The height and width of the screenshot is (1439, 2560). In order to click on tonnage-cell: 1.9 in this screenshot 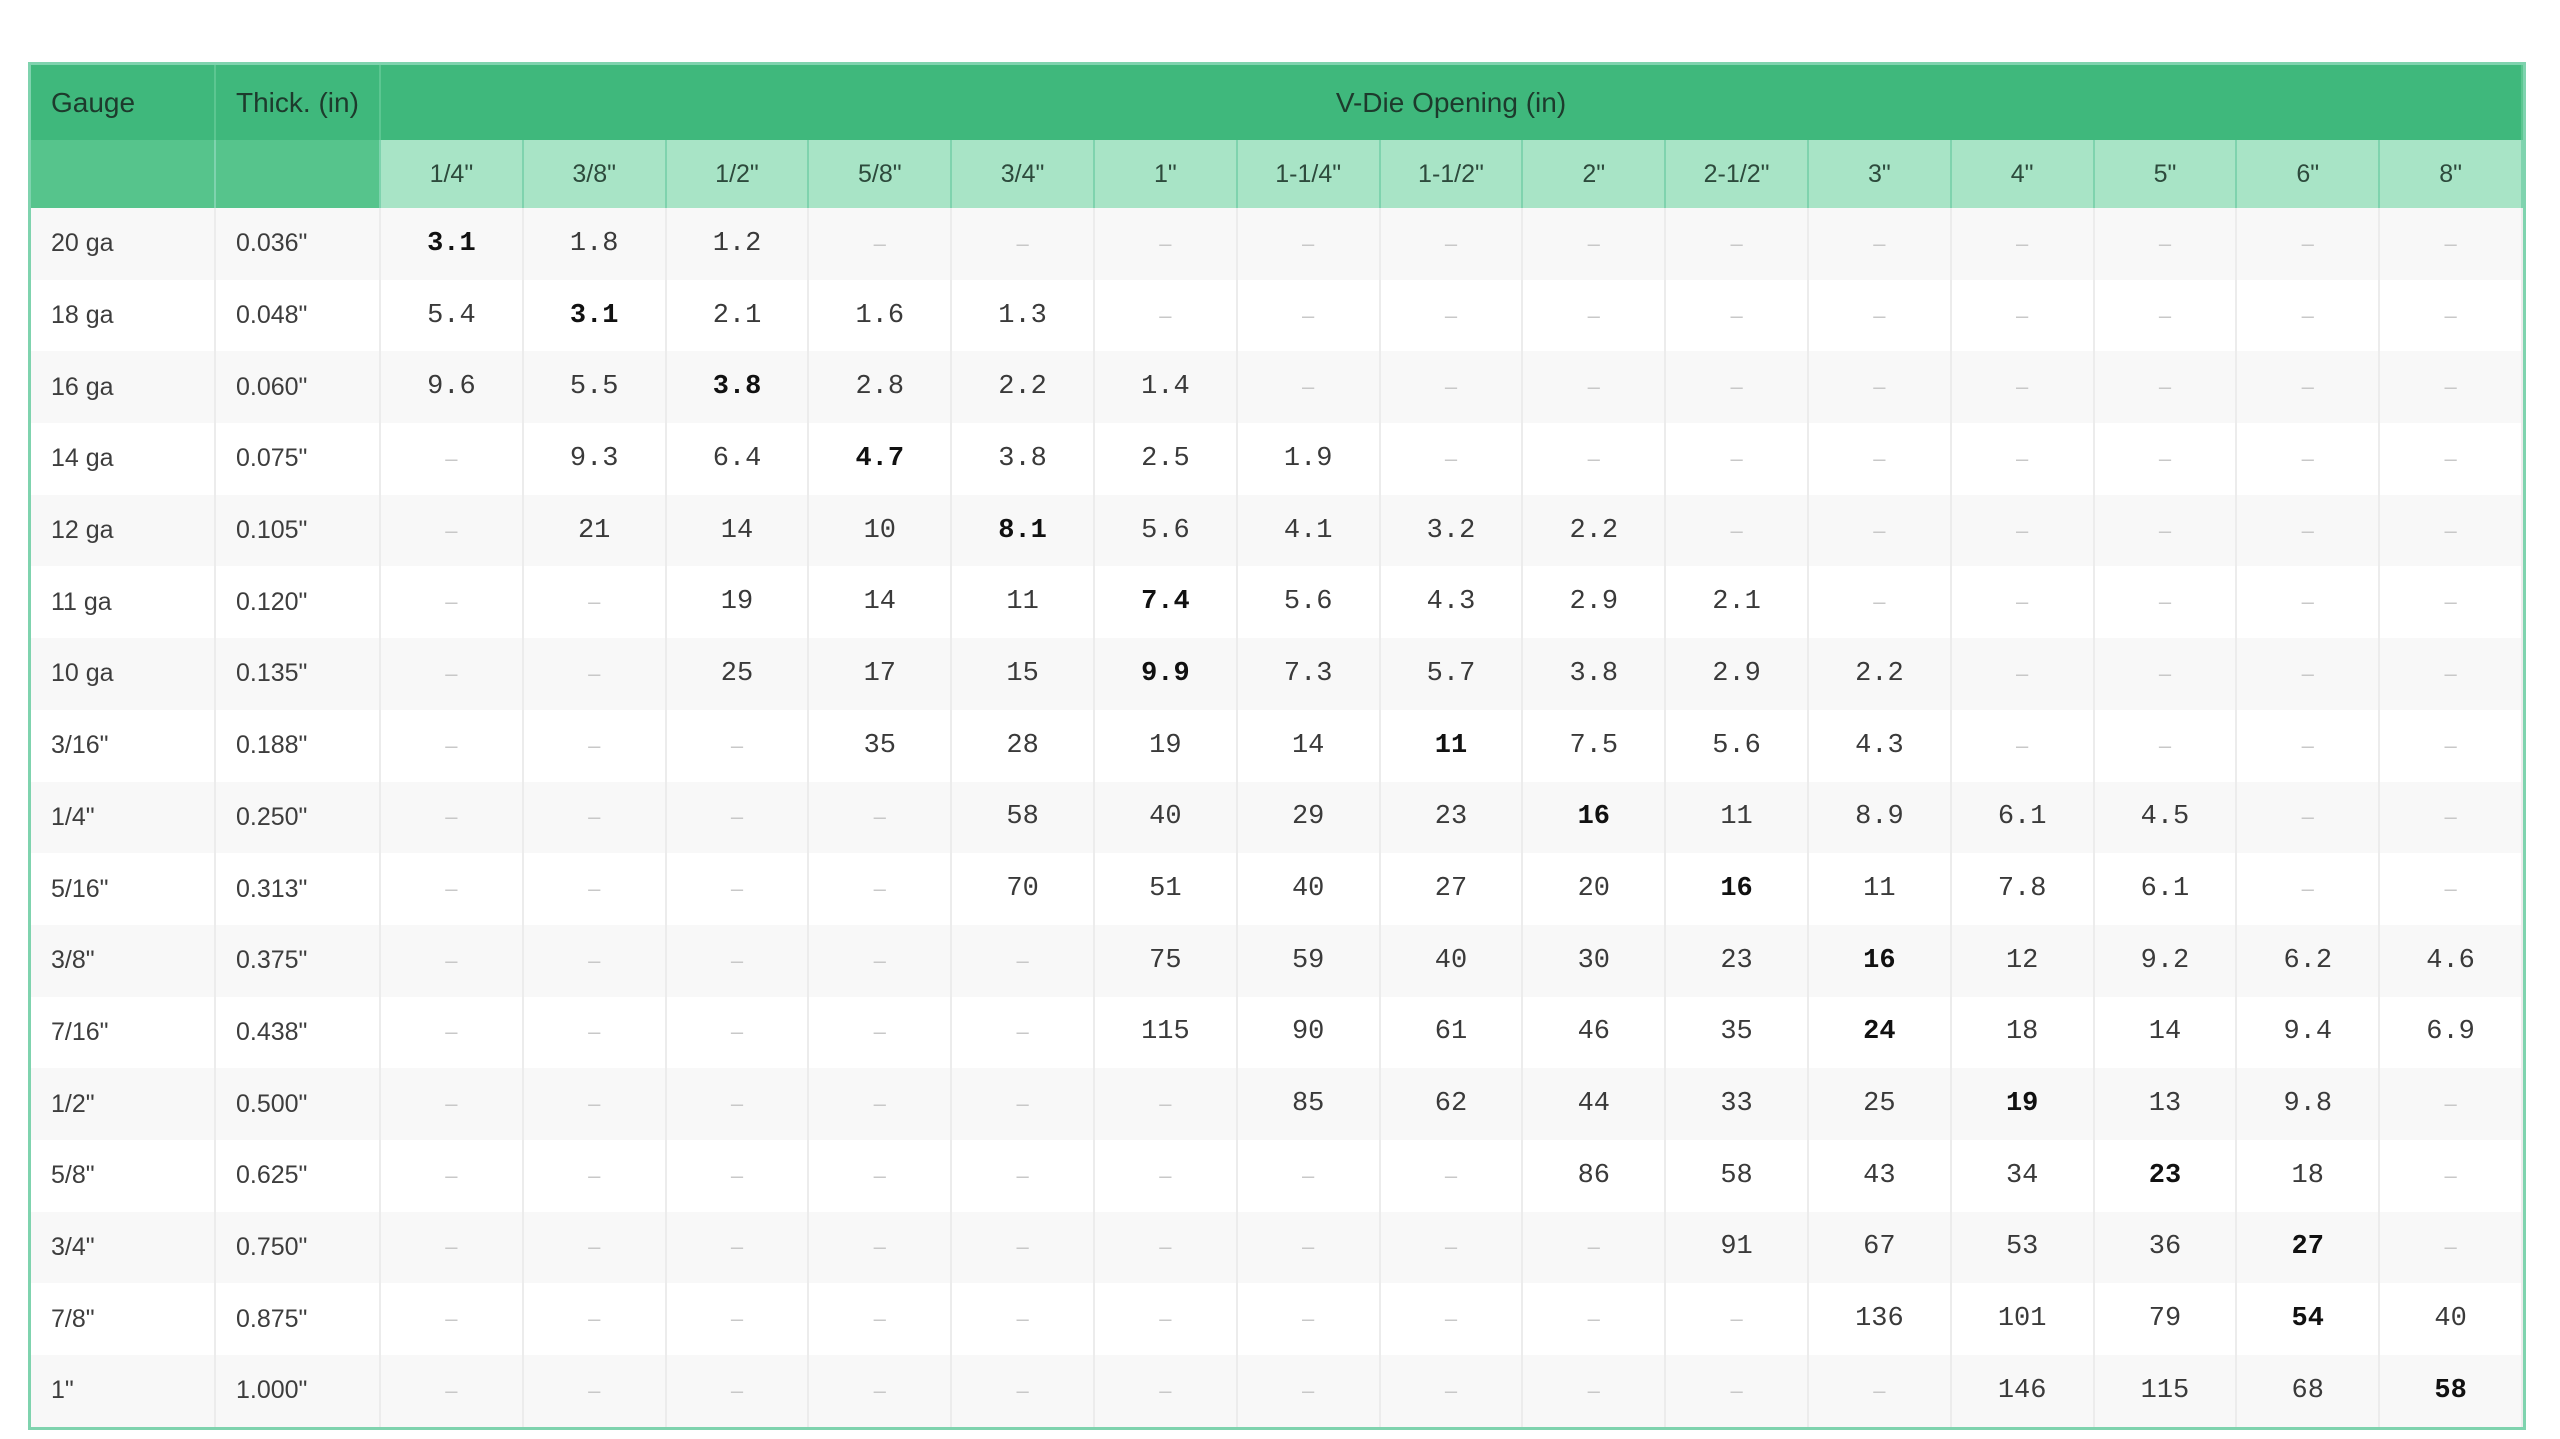, I will do `click(1308, 459)`.